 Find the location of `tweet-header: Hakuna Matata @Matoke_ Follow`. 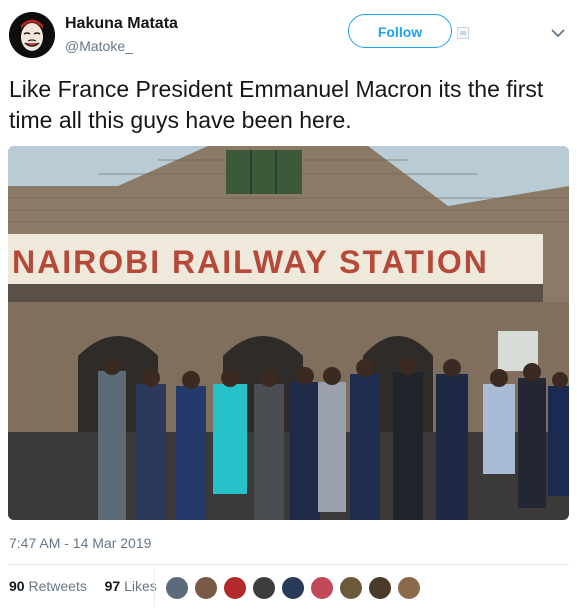

tweet-header: Hakuna Matata @Matoke_ Follow is located at coordinates (288, 32).